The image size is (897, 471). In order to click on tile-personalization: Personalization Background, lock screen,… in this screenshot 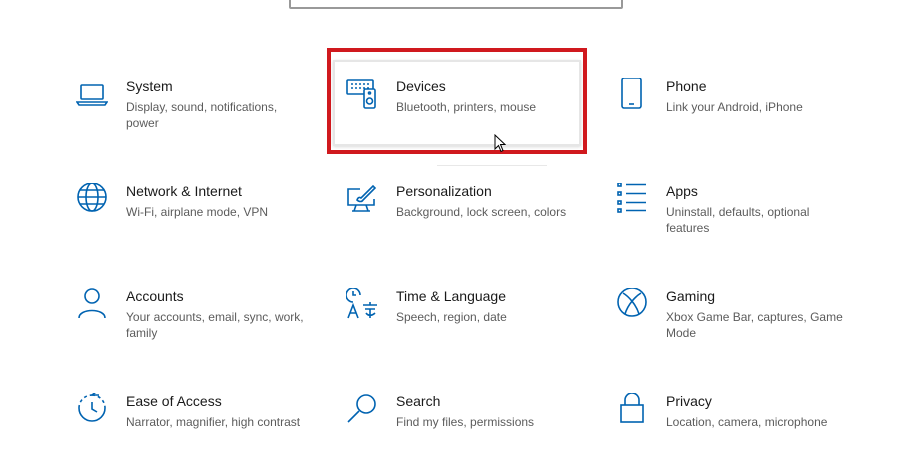, I will do `click(466, 223)`.